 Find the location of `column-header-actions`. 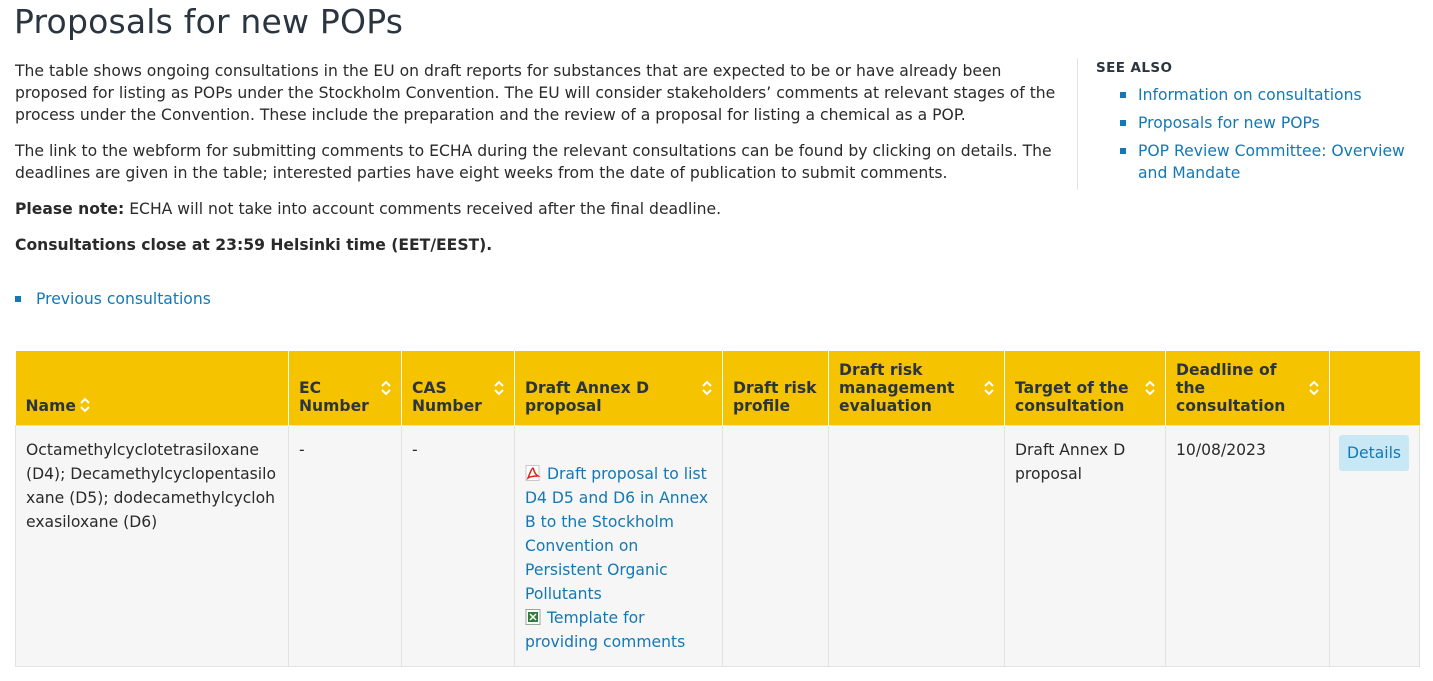

column-header-actions is located at coordinates (1374, 388).